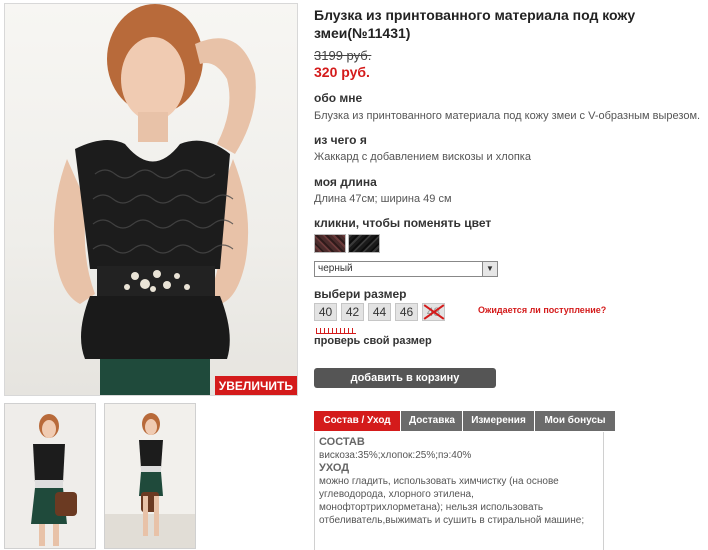  Describe the element at coordinates (334, 468) in the screenshot. I see `care-heading: УХОД` at that location.